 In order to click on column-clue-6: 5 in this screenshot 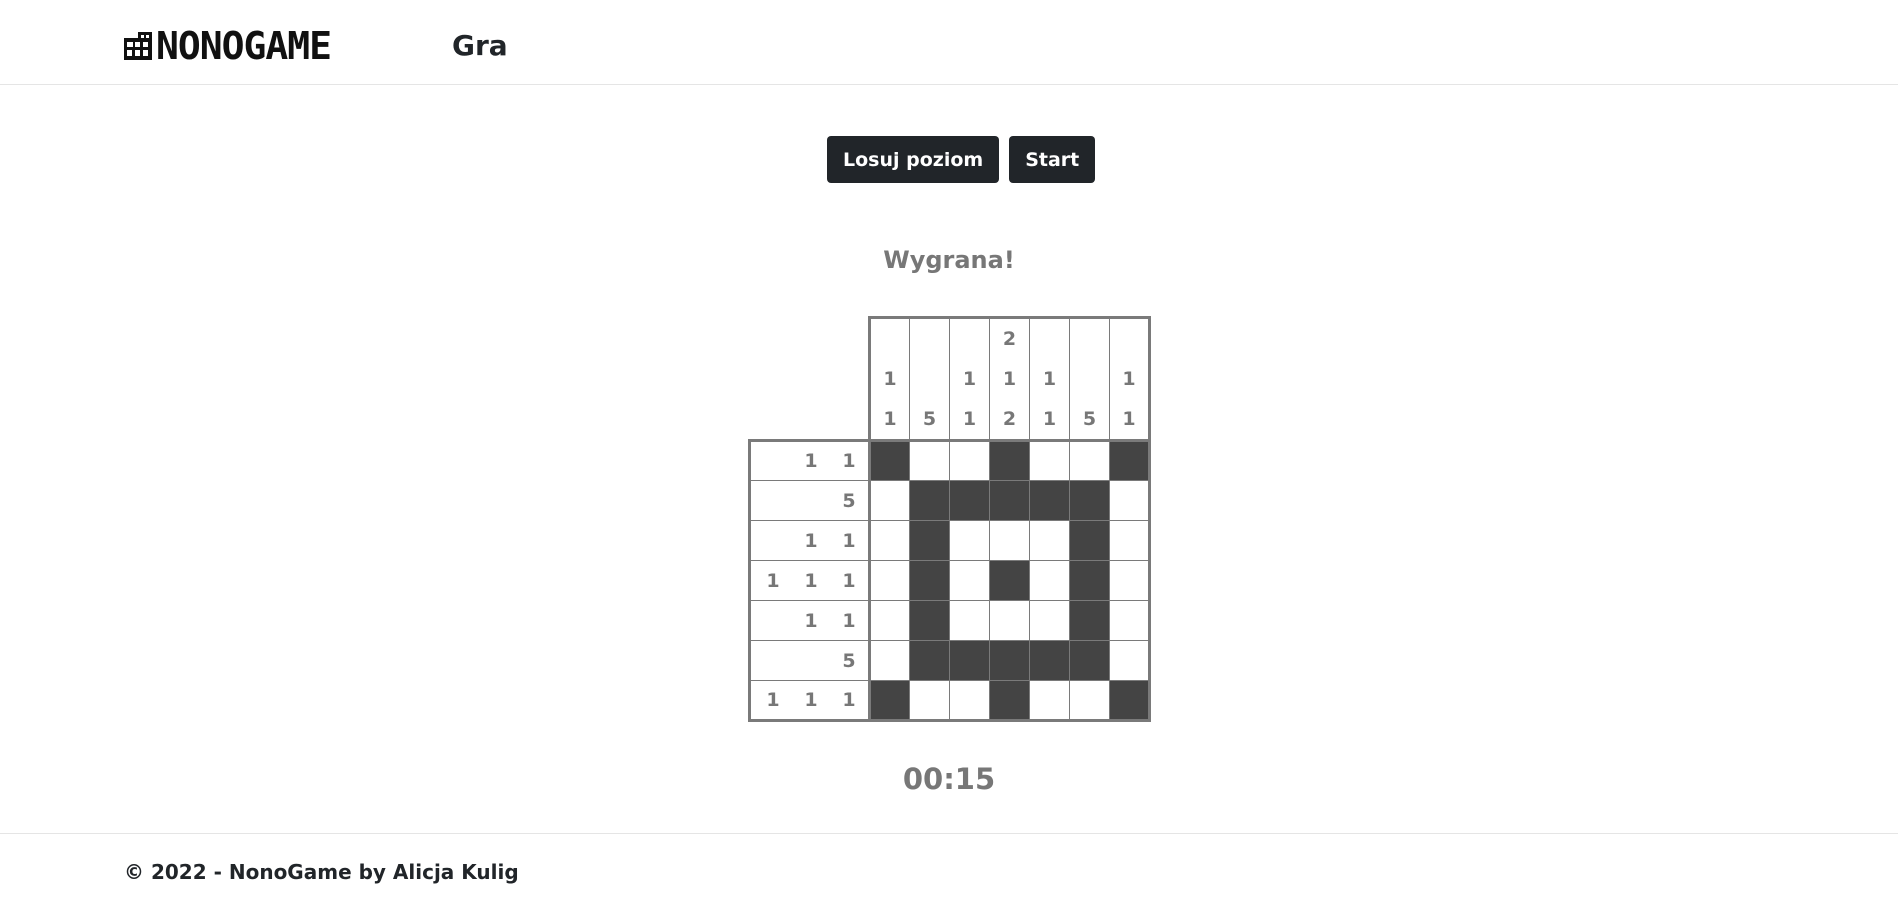, I will do `click(1089, 378)`.